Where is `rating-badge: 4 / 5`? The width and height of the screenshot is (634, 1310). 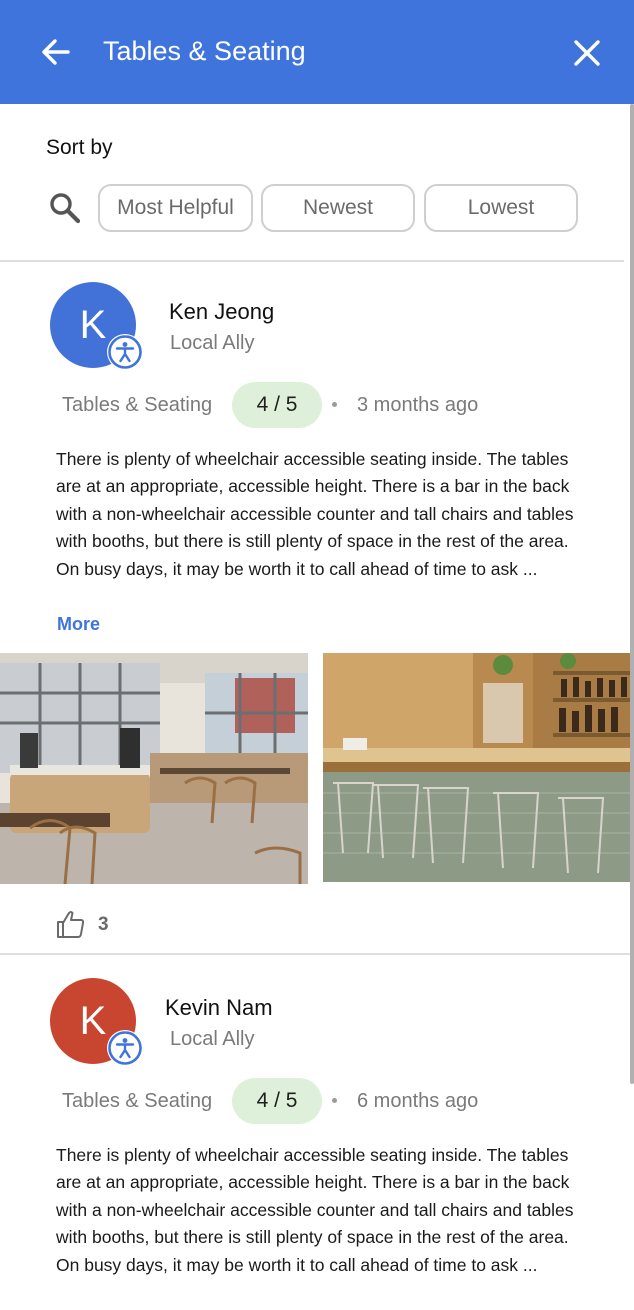 rating-badge: 4 / 5 is located at coordinates (277, 1101).